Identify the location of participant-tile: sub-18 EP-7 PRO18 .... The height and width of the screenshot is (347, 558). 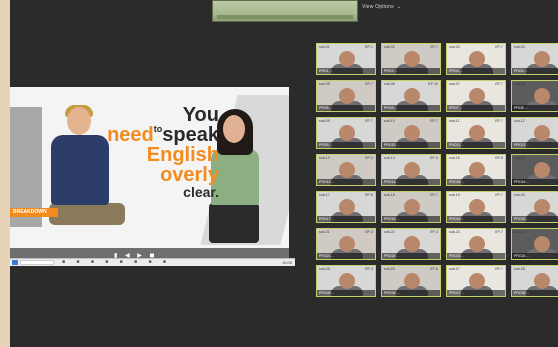
(411, 207).